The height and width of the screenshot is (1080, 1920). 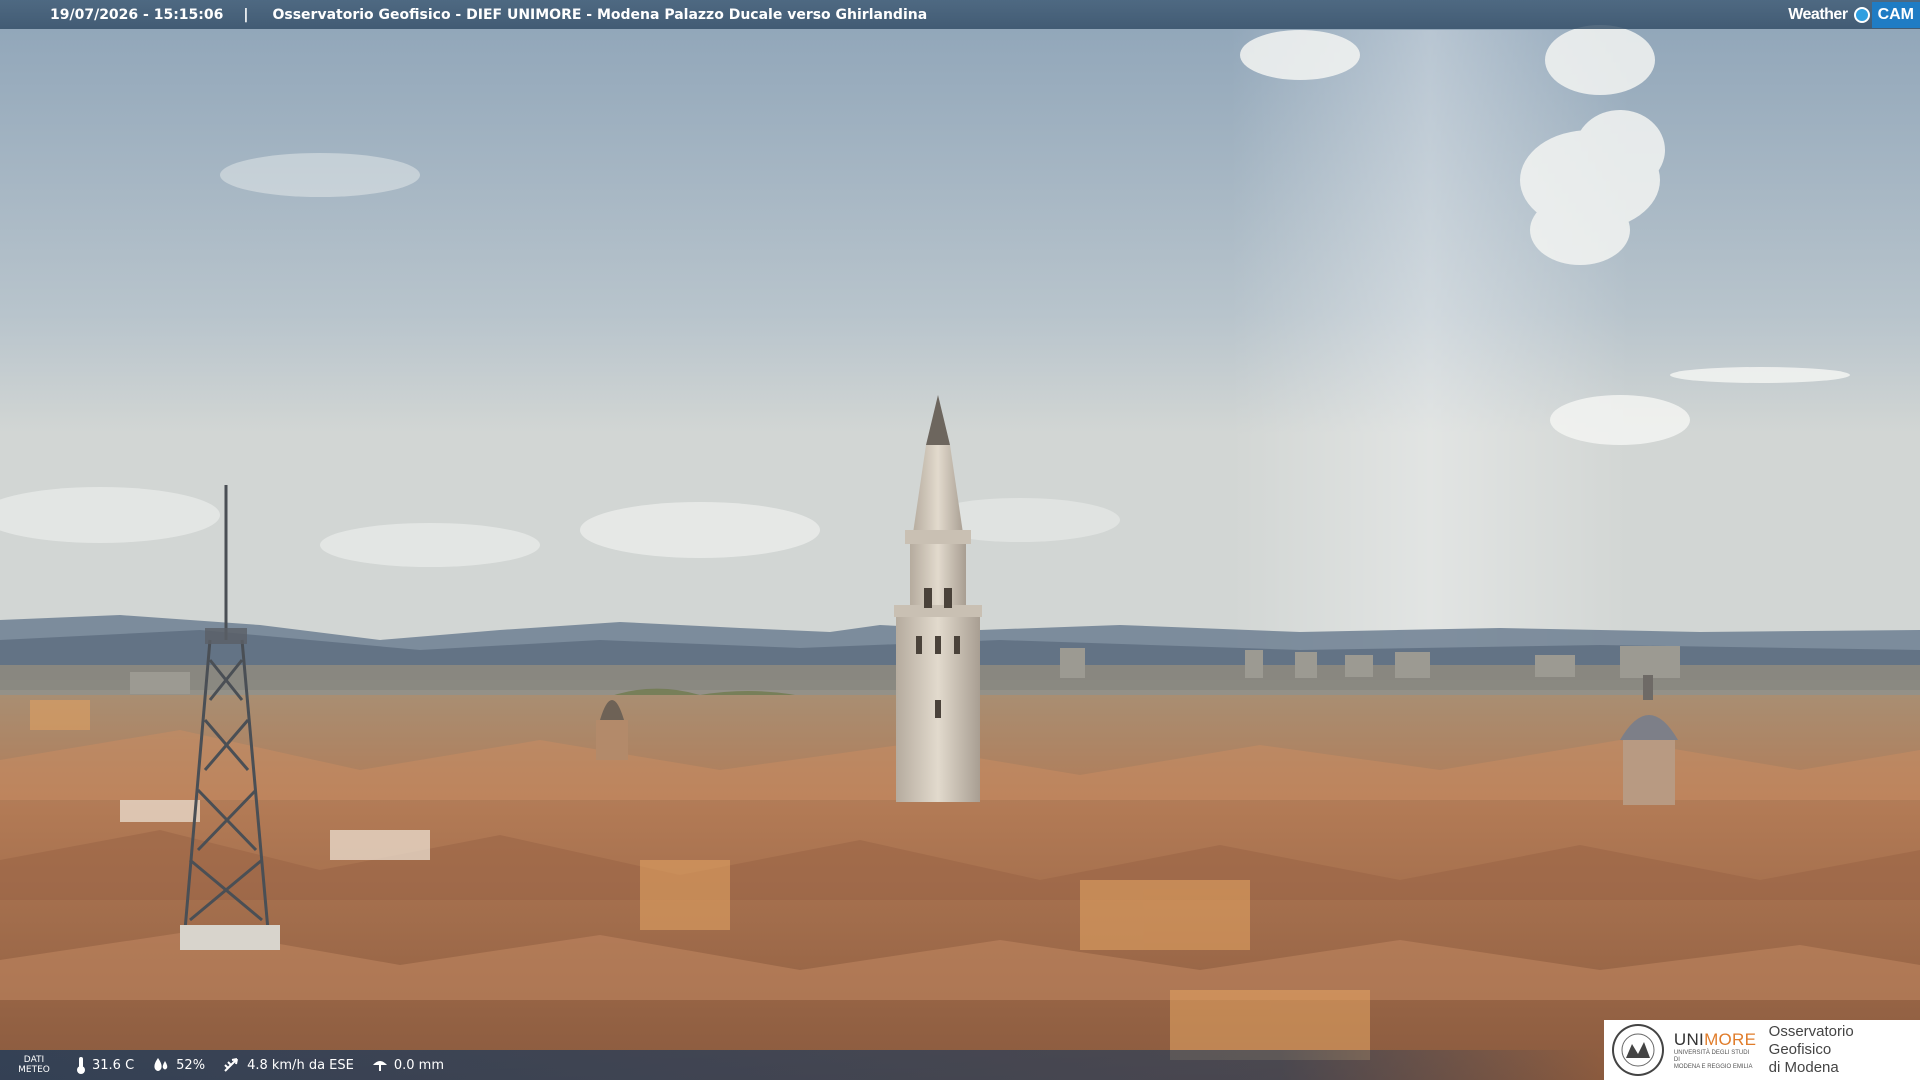 I want to click on unimore-sub-line2: MODENA E REGGIO EMILIA, so click(x=1713, y=1066).